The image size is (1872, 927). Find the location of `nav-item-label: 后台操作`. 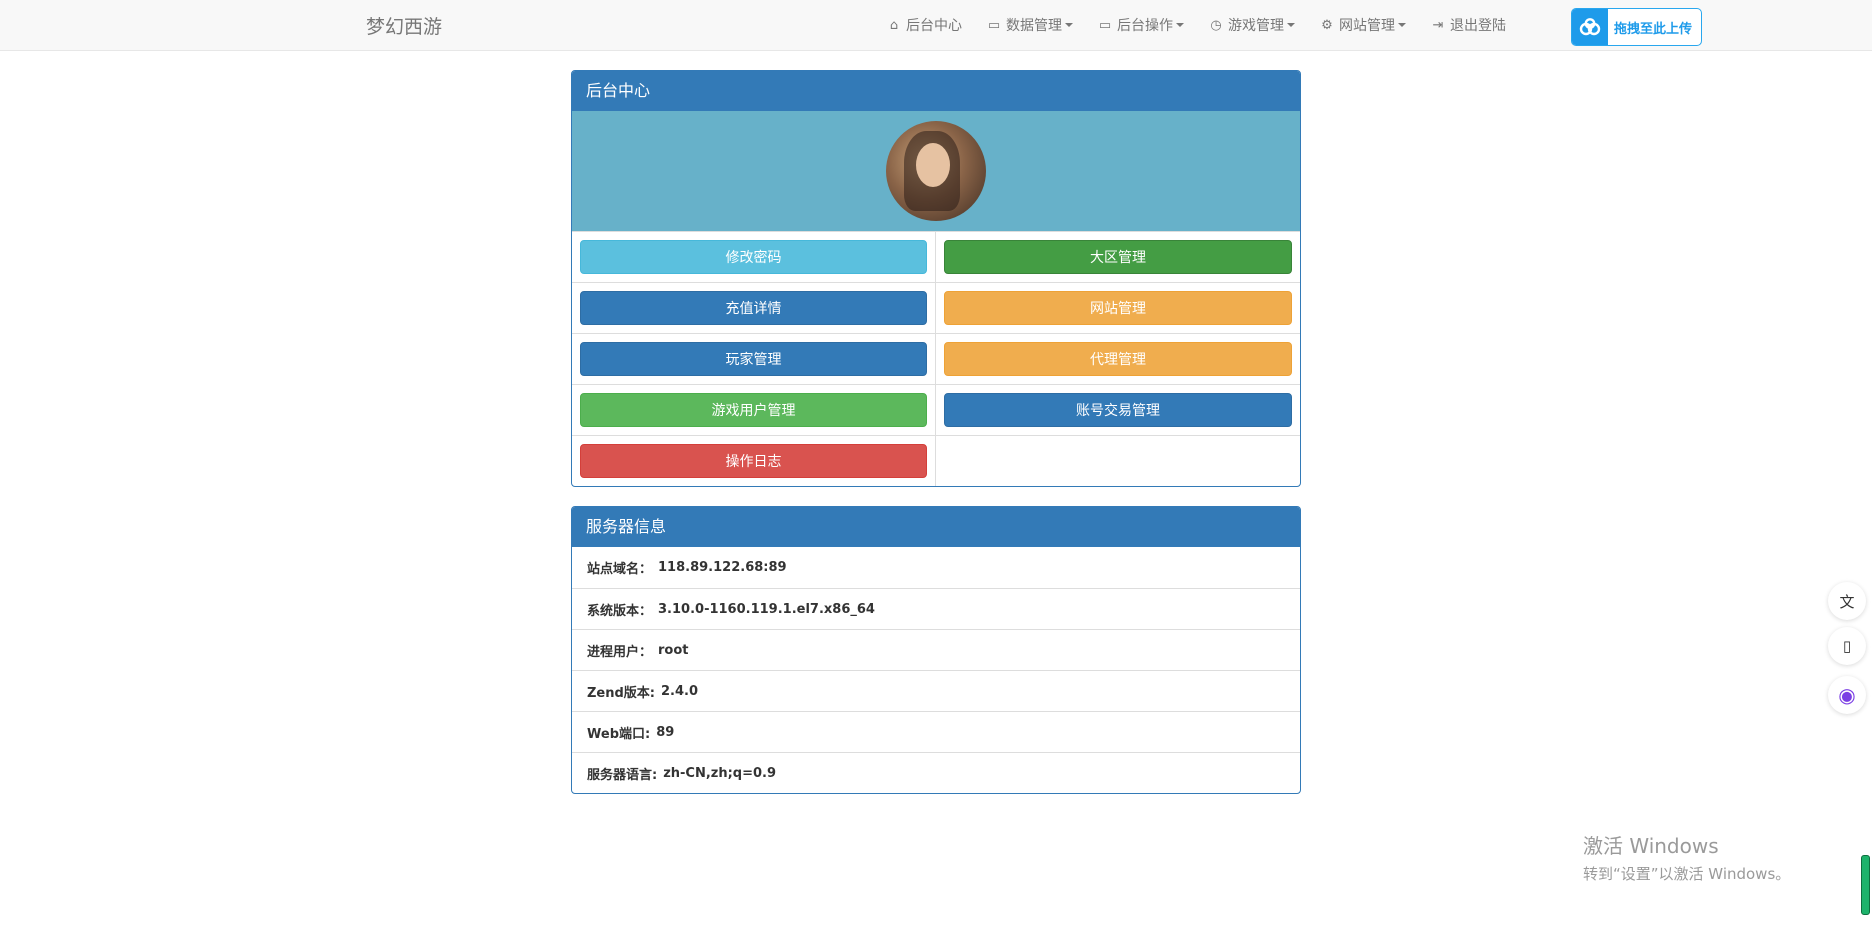

nav-item-label: 后台操作 is located at coordinates (1145, 26).